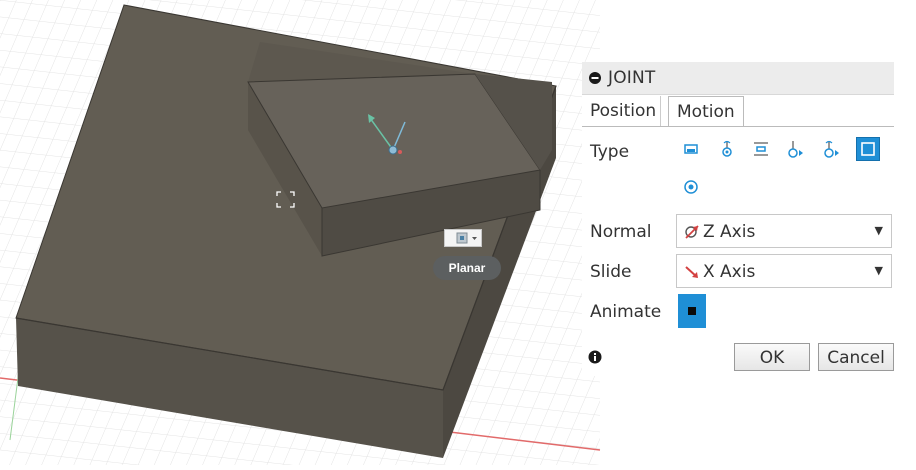 The image size is (916, 470). What do you see at coordinates (729, 272) in the screenshot?
I see `slide-value: X Axis` at bounding box center [729, 272].